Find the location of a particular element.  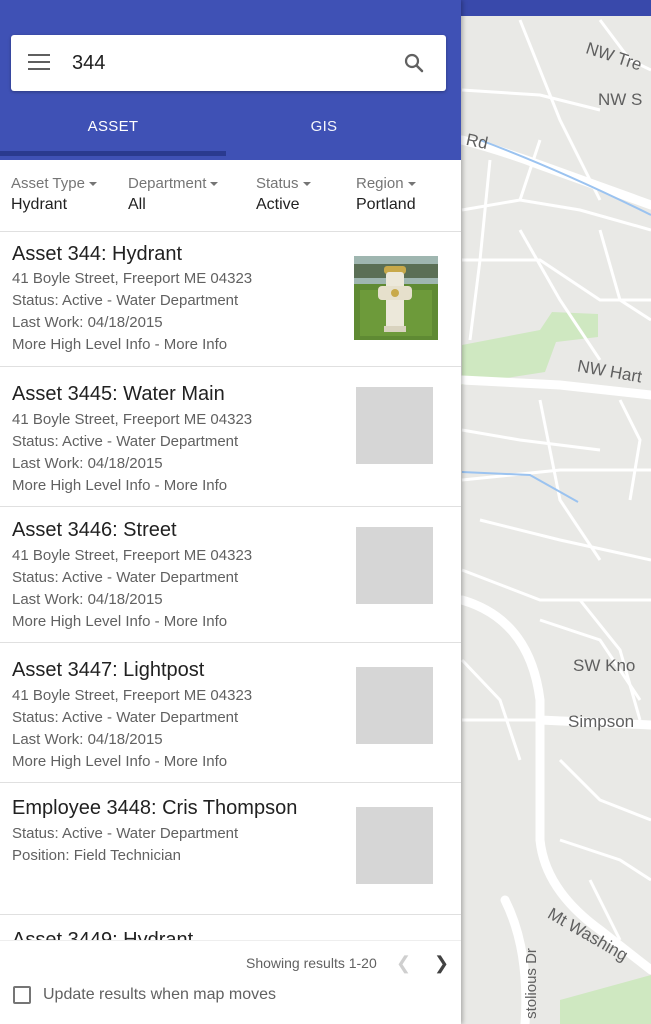

tab-indicator is located at coordinates (113, 153).